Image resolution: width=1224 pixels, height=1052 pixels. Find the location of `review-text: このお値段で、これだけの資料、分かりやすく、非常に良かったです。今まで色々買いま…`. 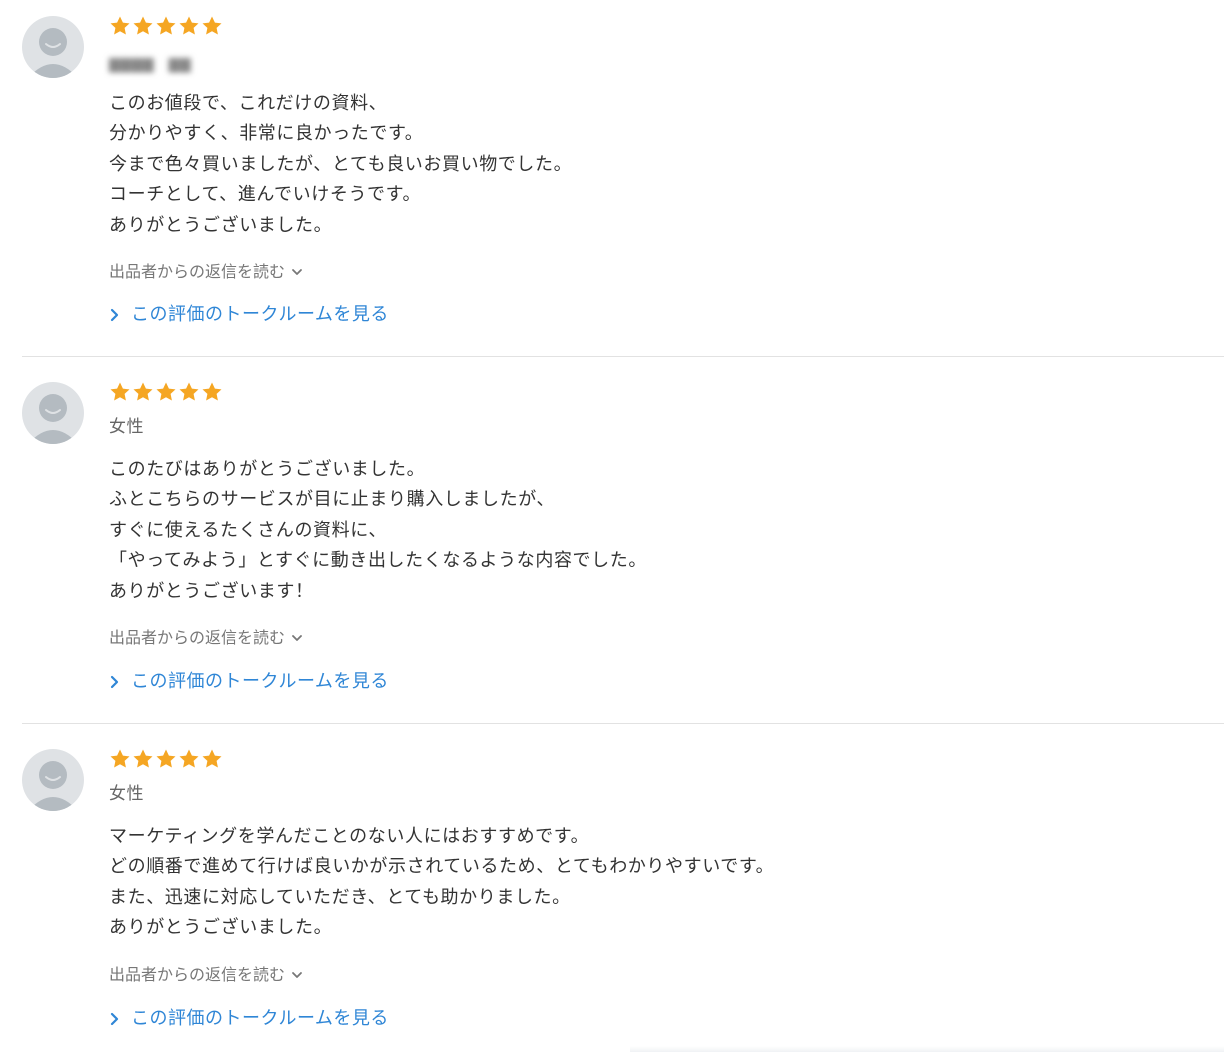

review-text: このお値段で、これだけの資料、分かりやすく、非常に良かったです。今まで色々買いま… is located at coordinates (340, 165).